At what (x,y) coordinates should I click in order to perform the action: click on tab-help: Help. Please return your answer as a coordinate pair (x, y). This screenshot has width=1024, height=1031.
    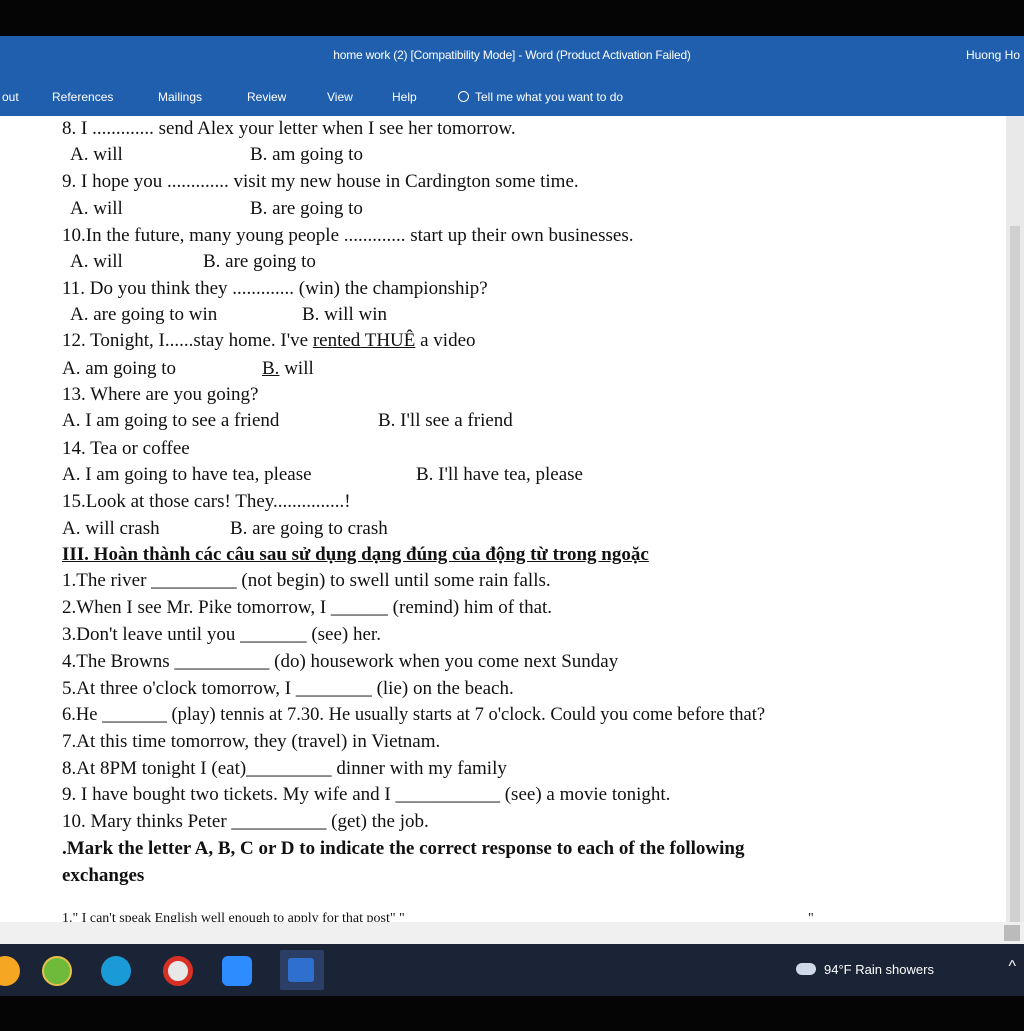
    Looking at the image, I should click on (404, 97).